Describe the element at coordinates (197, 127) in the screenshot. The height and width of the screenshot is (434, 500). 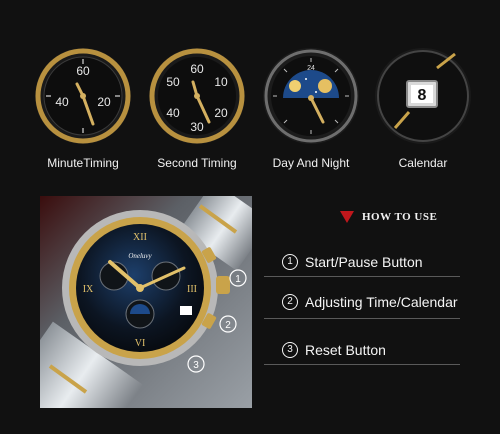
I see `dial-number: 30` at that location.